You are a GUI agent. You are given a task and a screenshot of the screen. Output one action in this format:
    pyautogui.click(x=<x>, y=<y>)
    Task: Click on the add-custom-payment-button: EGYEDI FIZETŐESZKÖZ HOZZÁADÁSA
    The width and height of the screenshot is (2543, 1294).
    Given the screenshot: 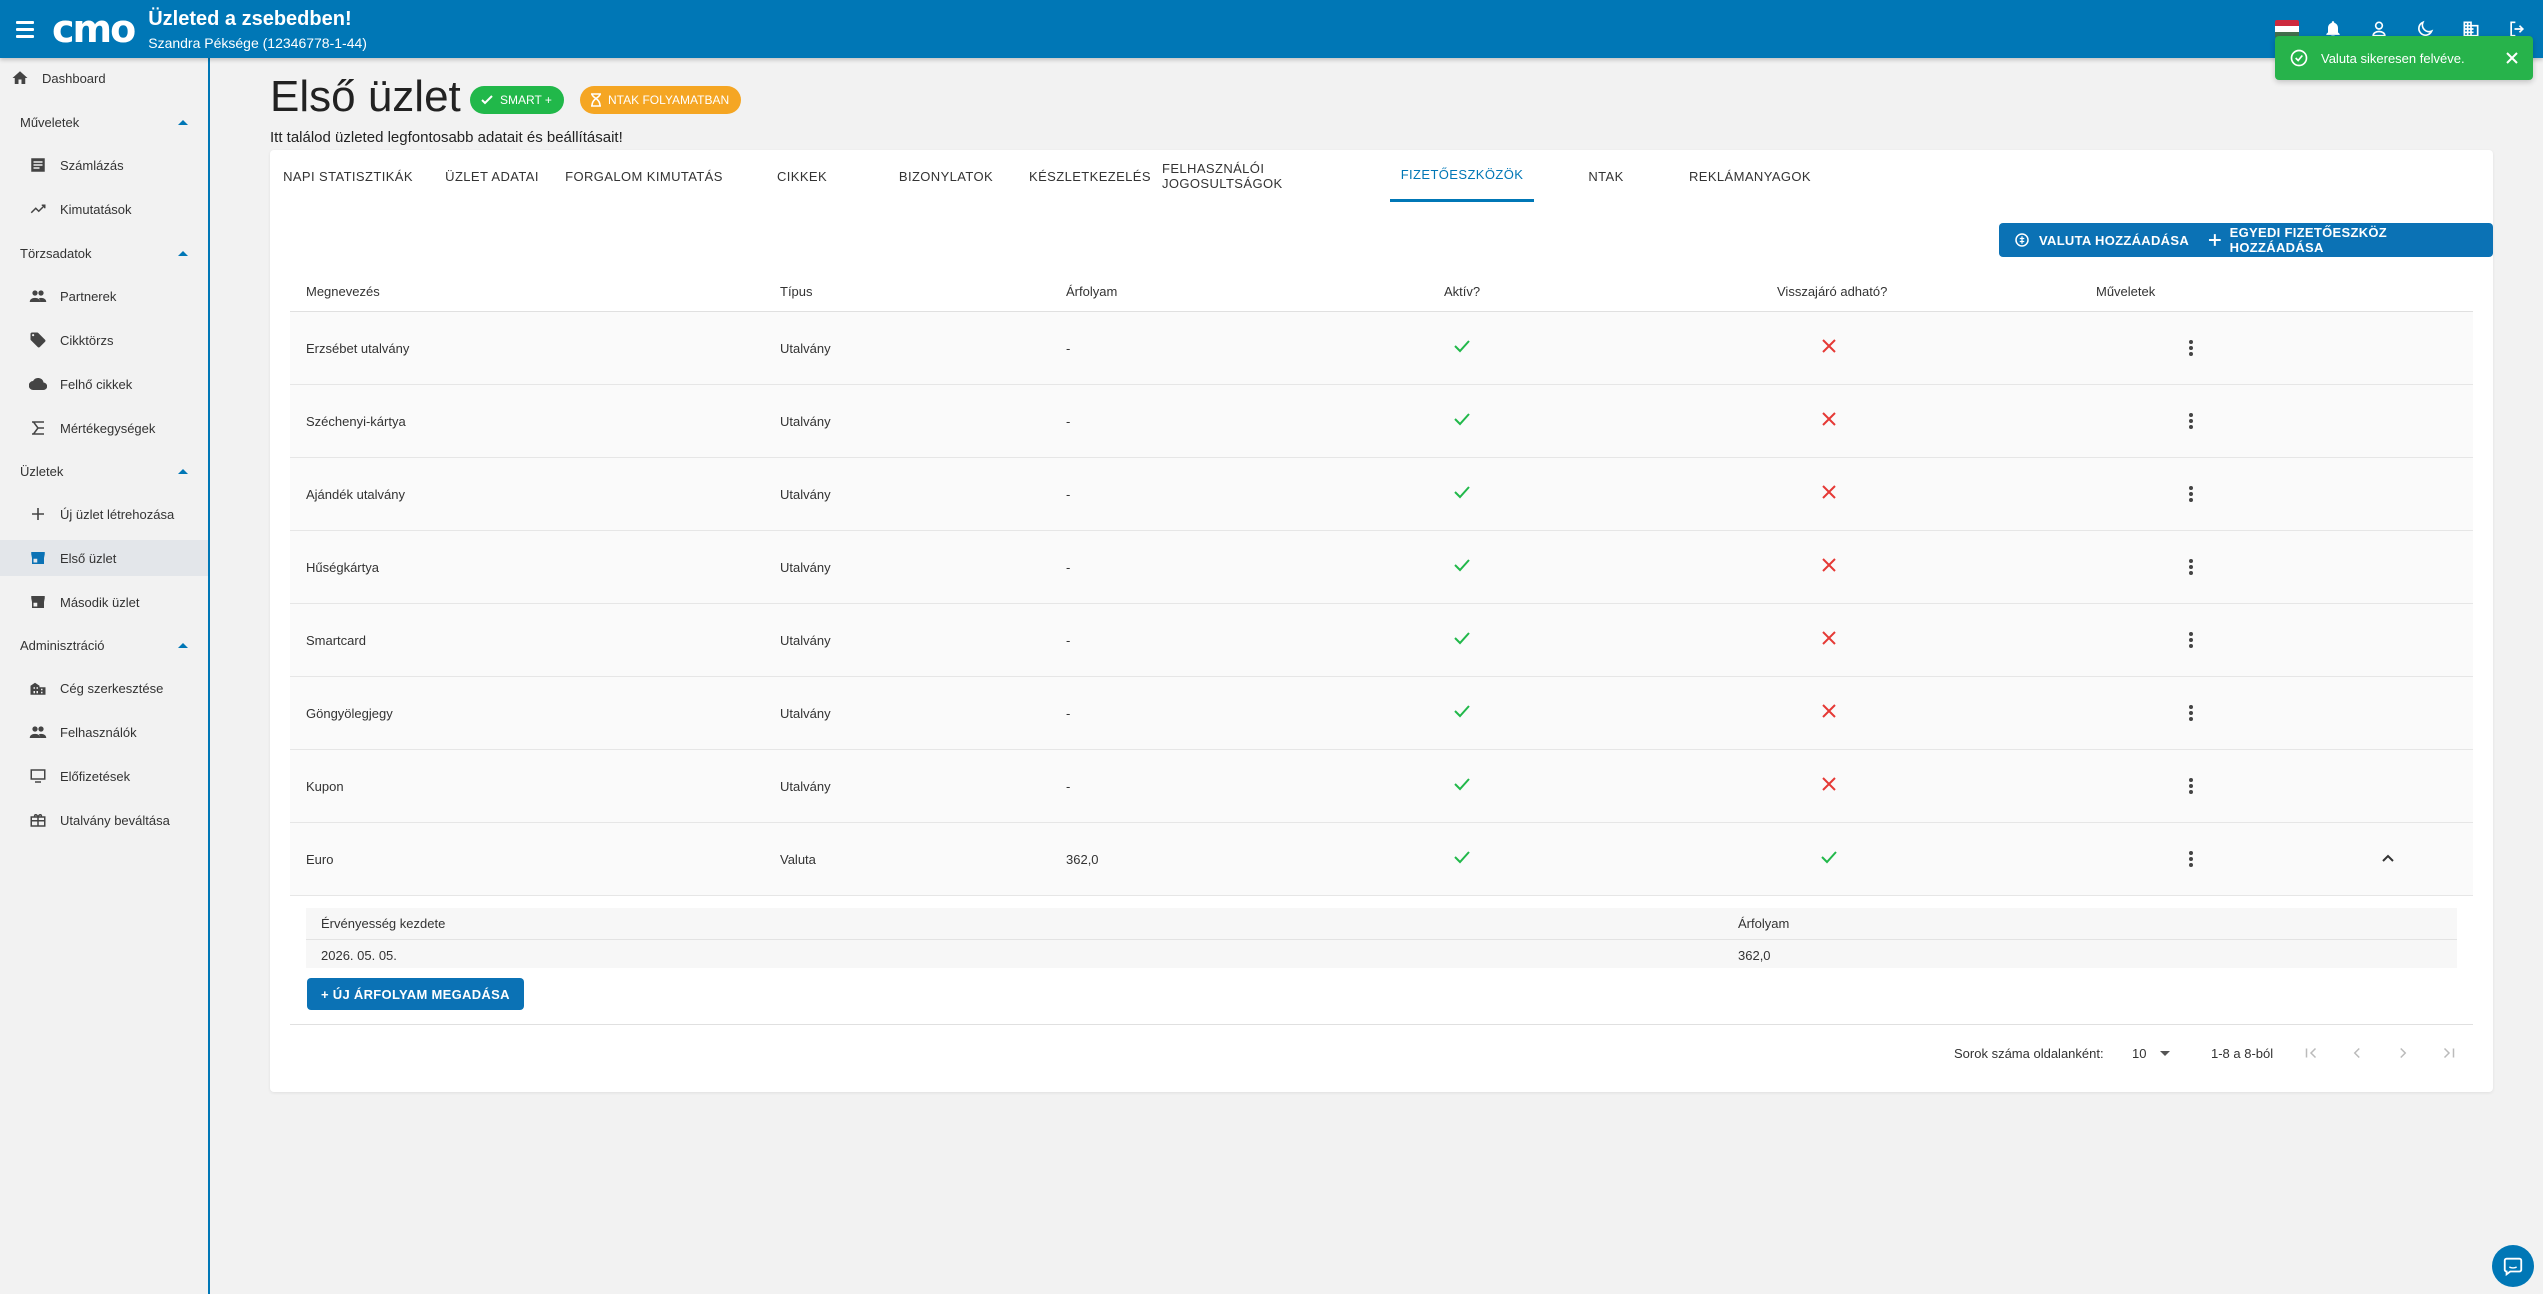 What is the action you would take?
    pyautogui.click(x=2343, y=240)
    